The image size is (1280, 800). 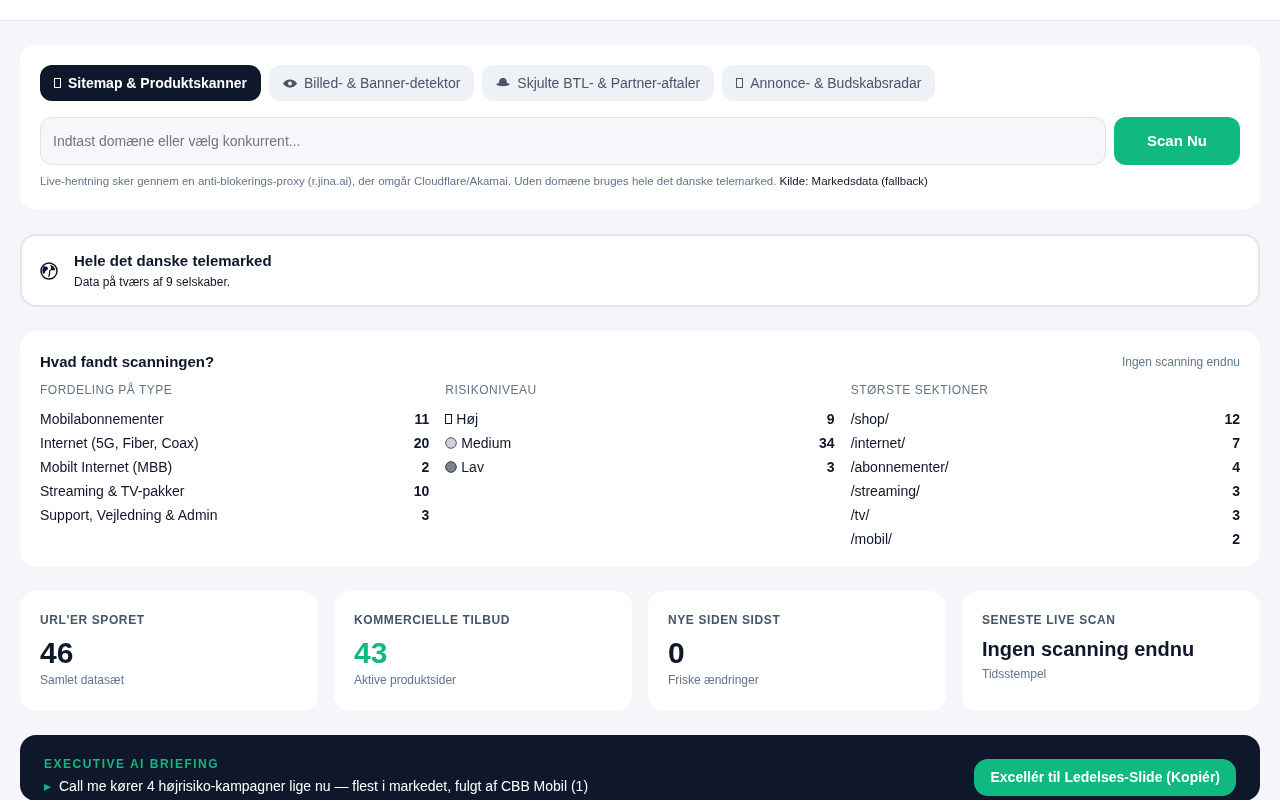 I want to click on row-label: /abonnementer/, so click(x=899, y=467).